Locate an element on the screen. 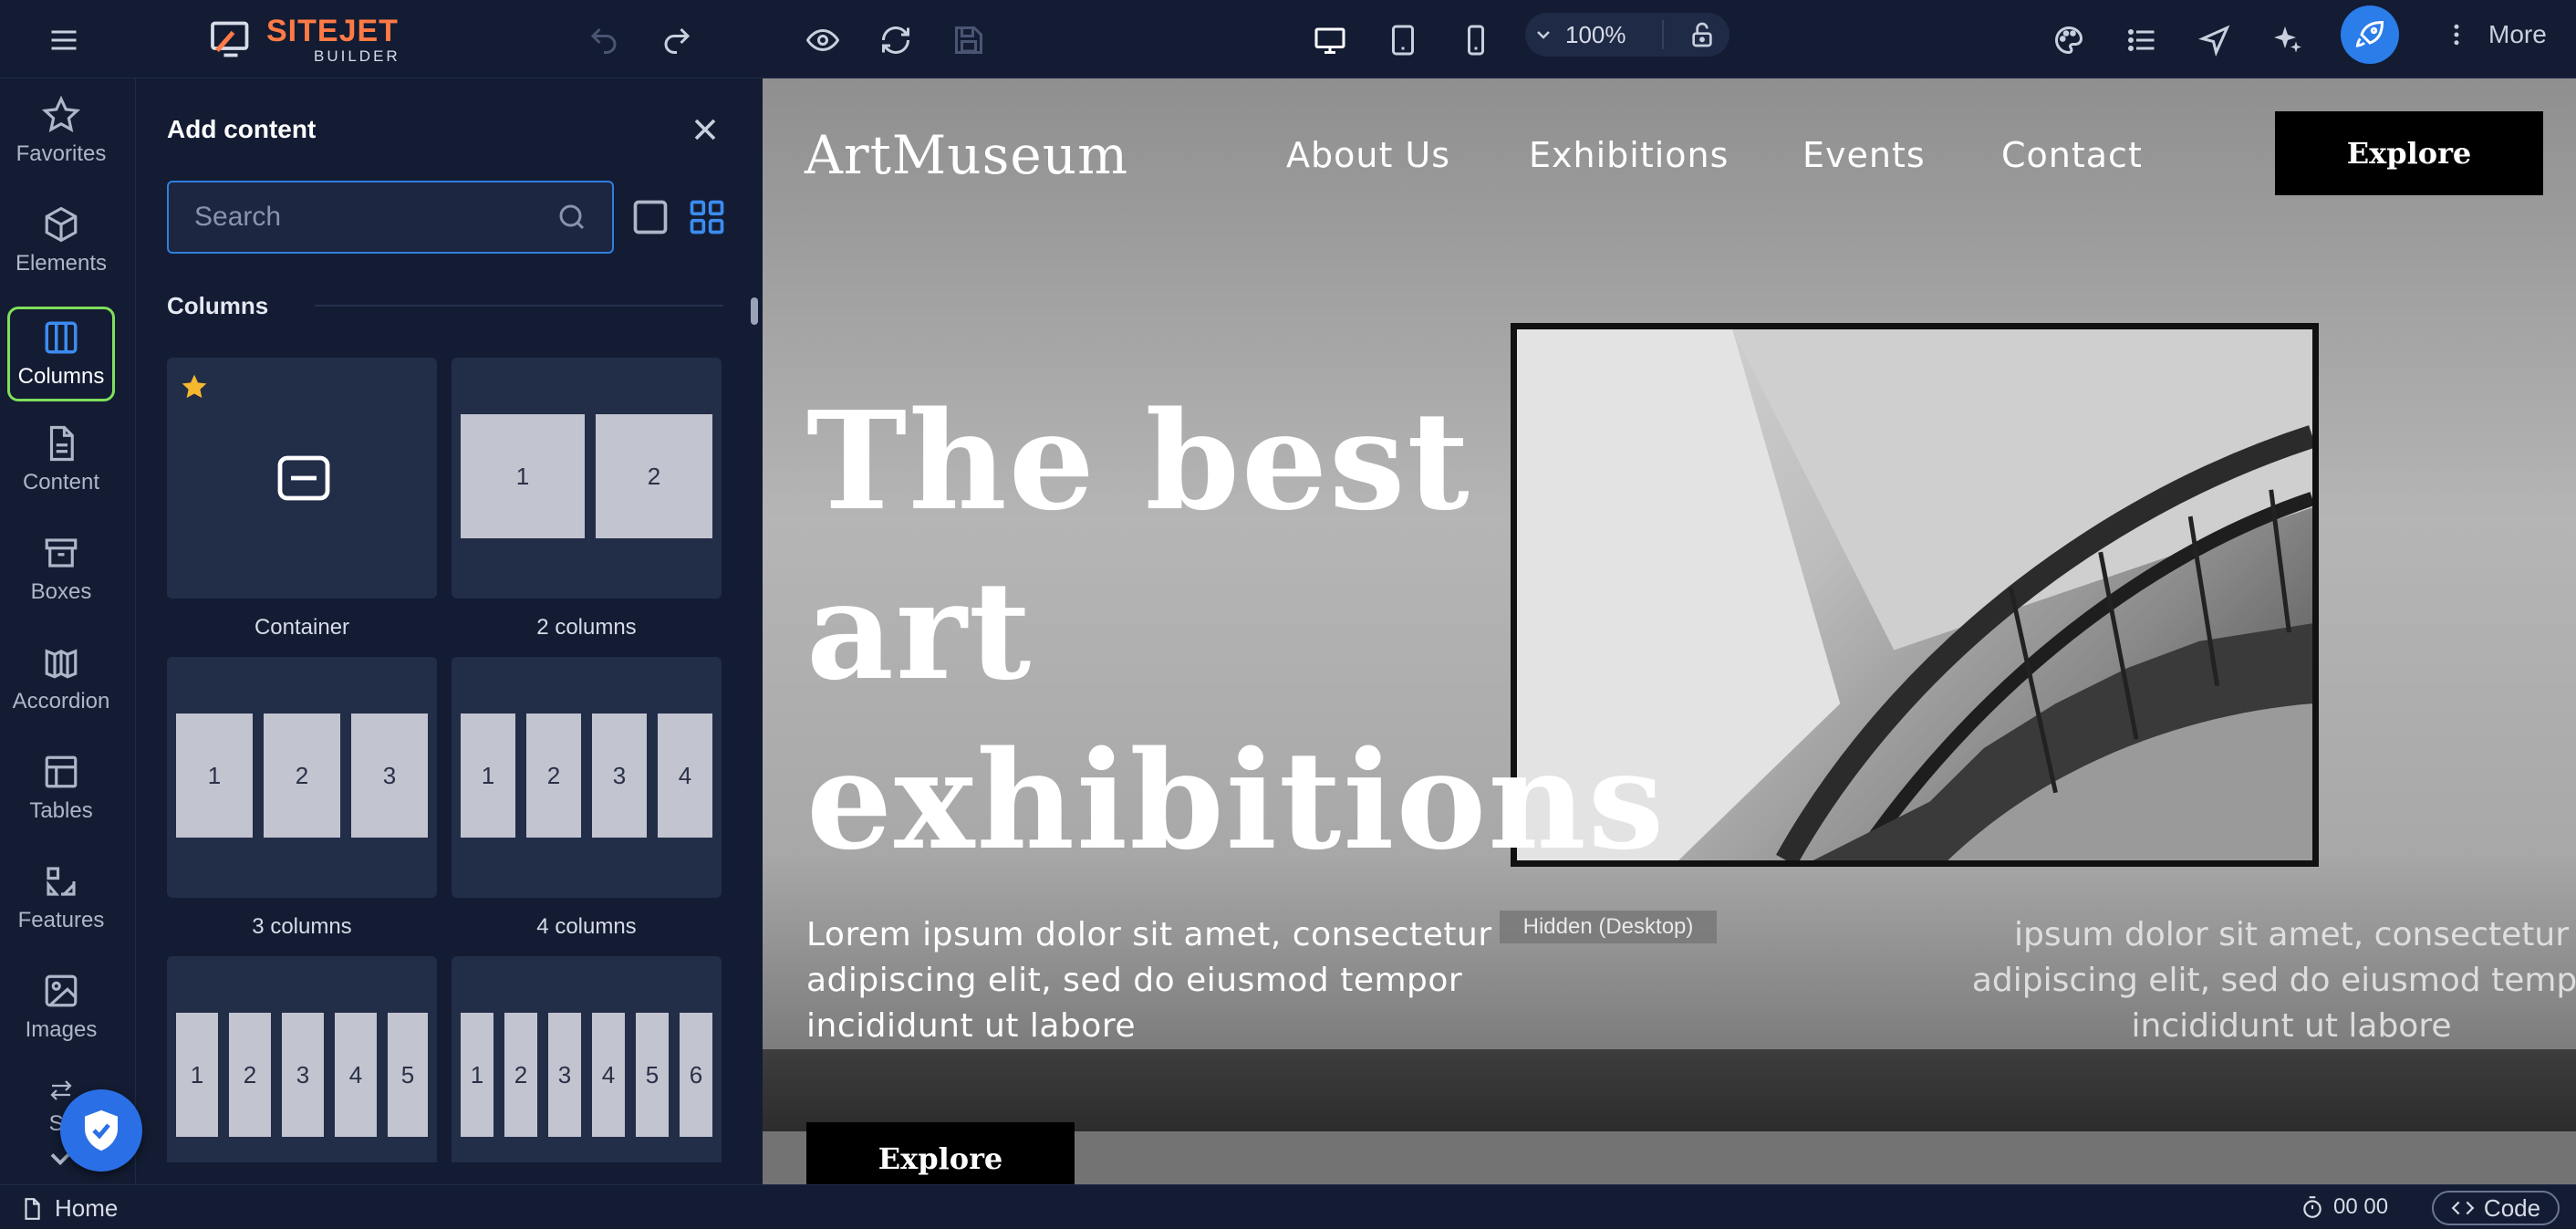 The width and height of the screenshot is (2576, 1229). sidebar-item-label: Images is located at coordinates (61, 1029).